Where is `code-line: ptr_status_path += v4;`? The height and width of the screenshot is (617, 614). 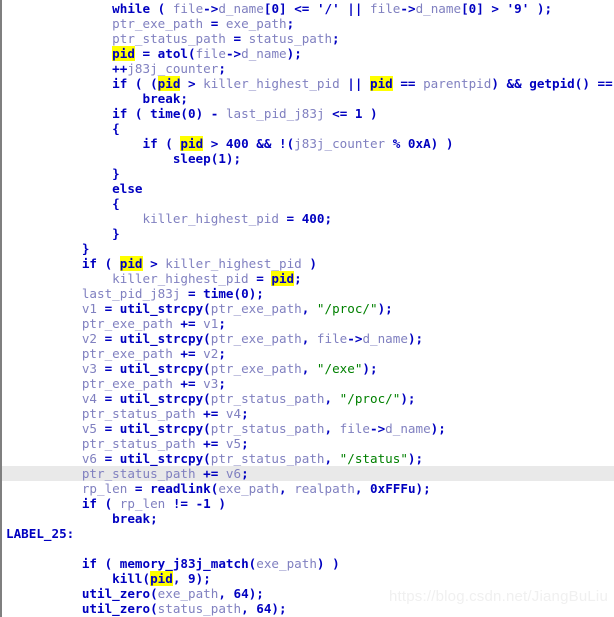 code-line: ptr_status_path += v4; is located at coordinates (308, 413).